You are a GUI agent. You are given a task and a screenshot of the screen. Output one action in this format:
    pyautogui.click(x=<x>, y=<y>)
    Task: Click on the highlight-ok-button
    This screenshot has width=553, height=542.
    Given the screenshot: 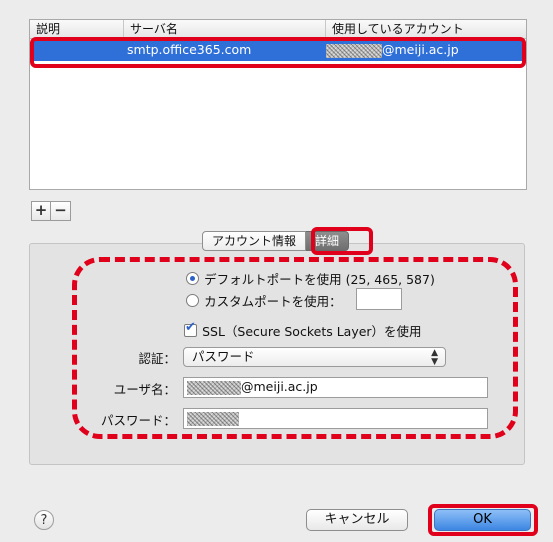 What is the action you would take?
    pyautogui.click(x=483, y=520)
    